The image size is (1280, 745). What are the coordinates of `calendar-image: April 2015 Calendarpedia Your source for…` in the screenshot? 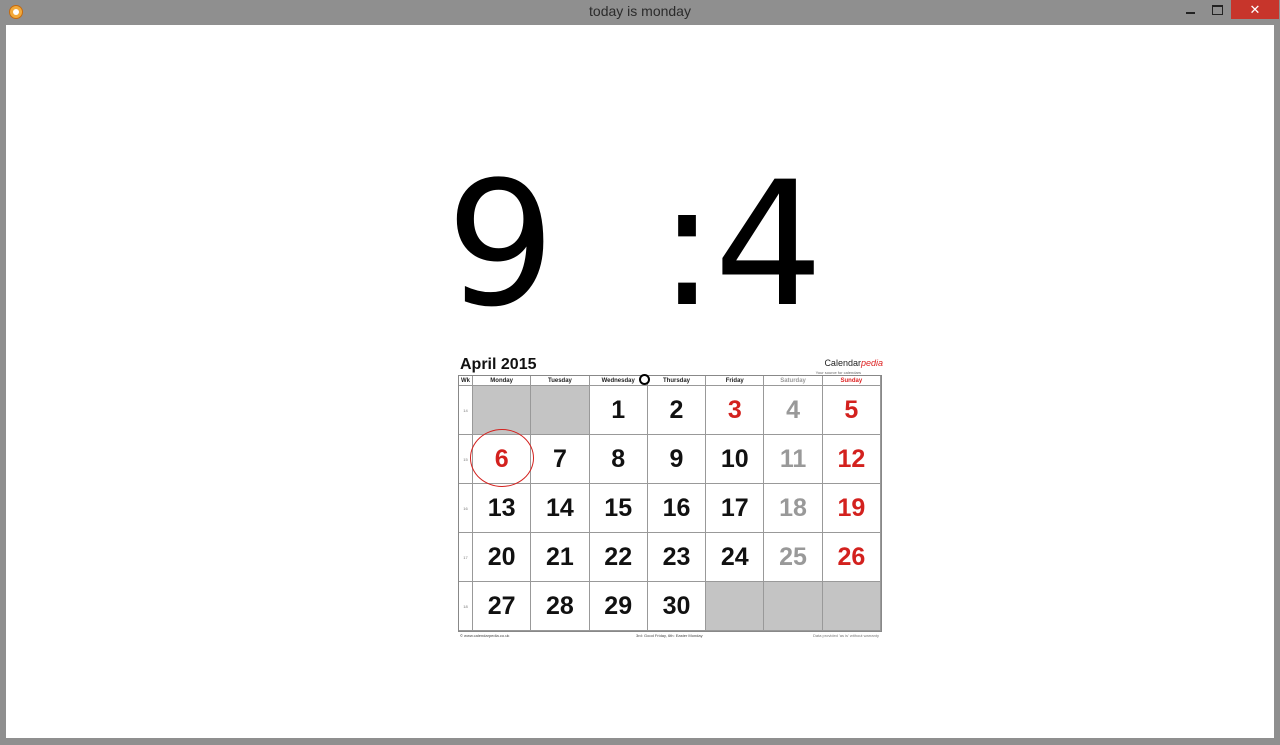 It's located at (670, 496).